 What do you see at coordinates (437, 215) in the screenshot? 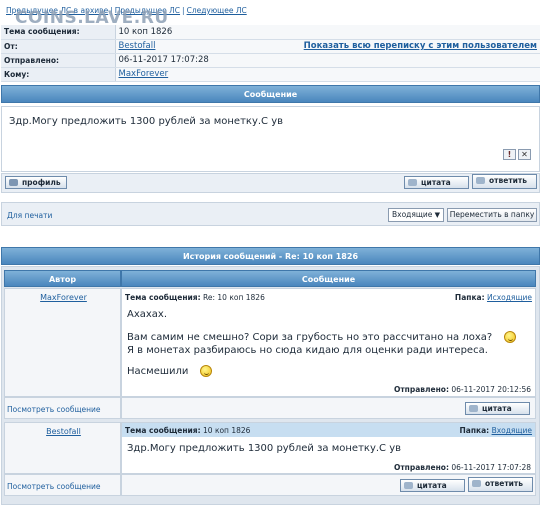
I see `chevron-down-icon: ▼` at bounding box center [437, 215].